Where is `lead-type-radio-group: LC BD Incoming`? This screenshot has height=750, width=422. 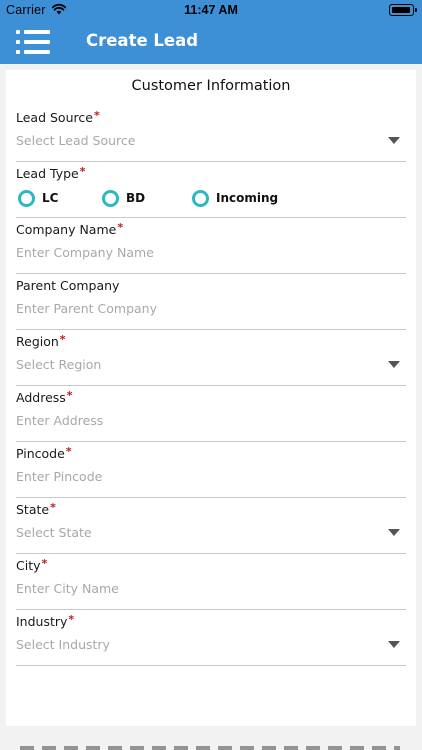
lead-type-radio-group: LC BD Incoming is located at coordinates (211, 199).